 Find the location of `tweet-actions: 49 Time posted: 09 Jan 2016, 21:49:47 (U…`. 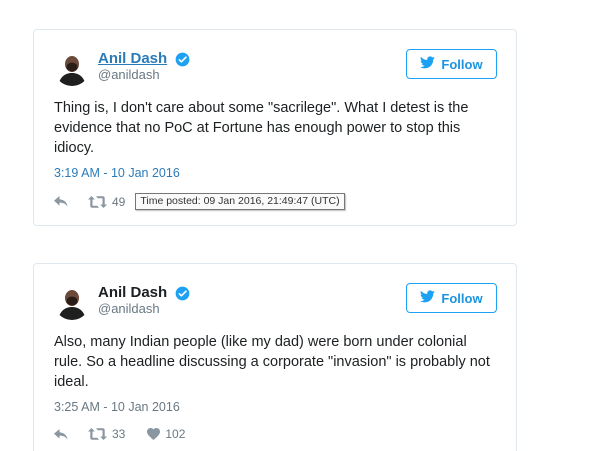

tweet-actions: 49 Time posted: 09 Jan 2016, 21:49:47 (U… is located at coordinates (199, 201).